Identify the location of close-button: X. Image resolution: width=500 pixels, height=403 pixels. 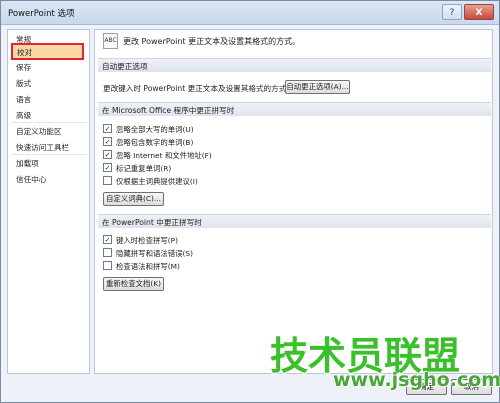
(479, 12).